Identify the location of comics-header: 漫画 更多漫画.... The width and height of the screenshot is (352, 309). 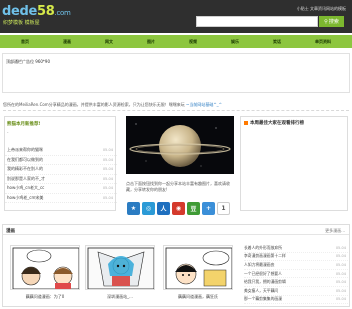
(176, 230).